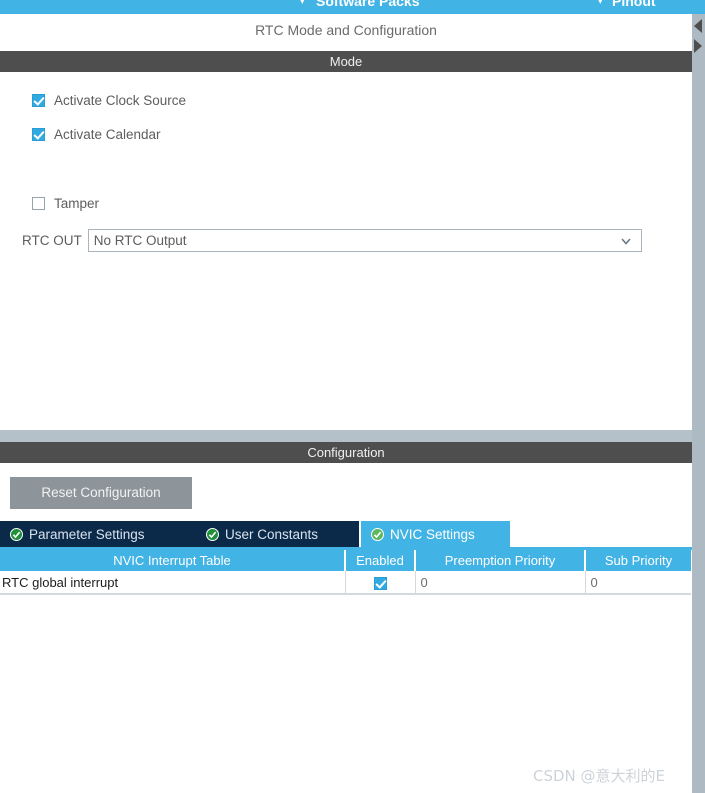 This screenshot has height=793, width=705. Describe the element at coordinates (626, 241) in the screenshot. I see `chevron-down-icon` at that location.